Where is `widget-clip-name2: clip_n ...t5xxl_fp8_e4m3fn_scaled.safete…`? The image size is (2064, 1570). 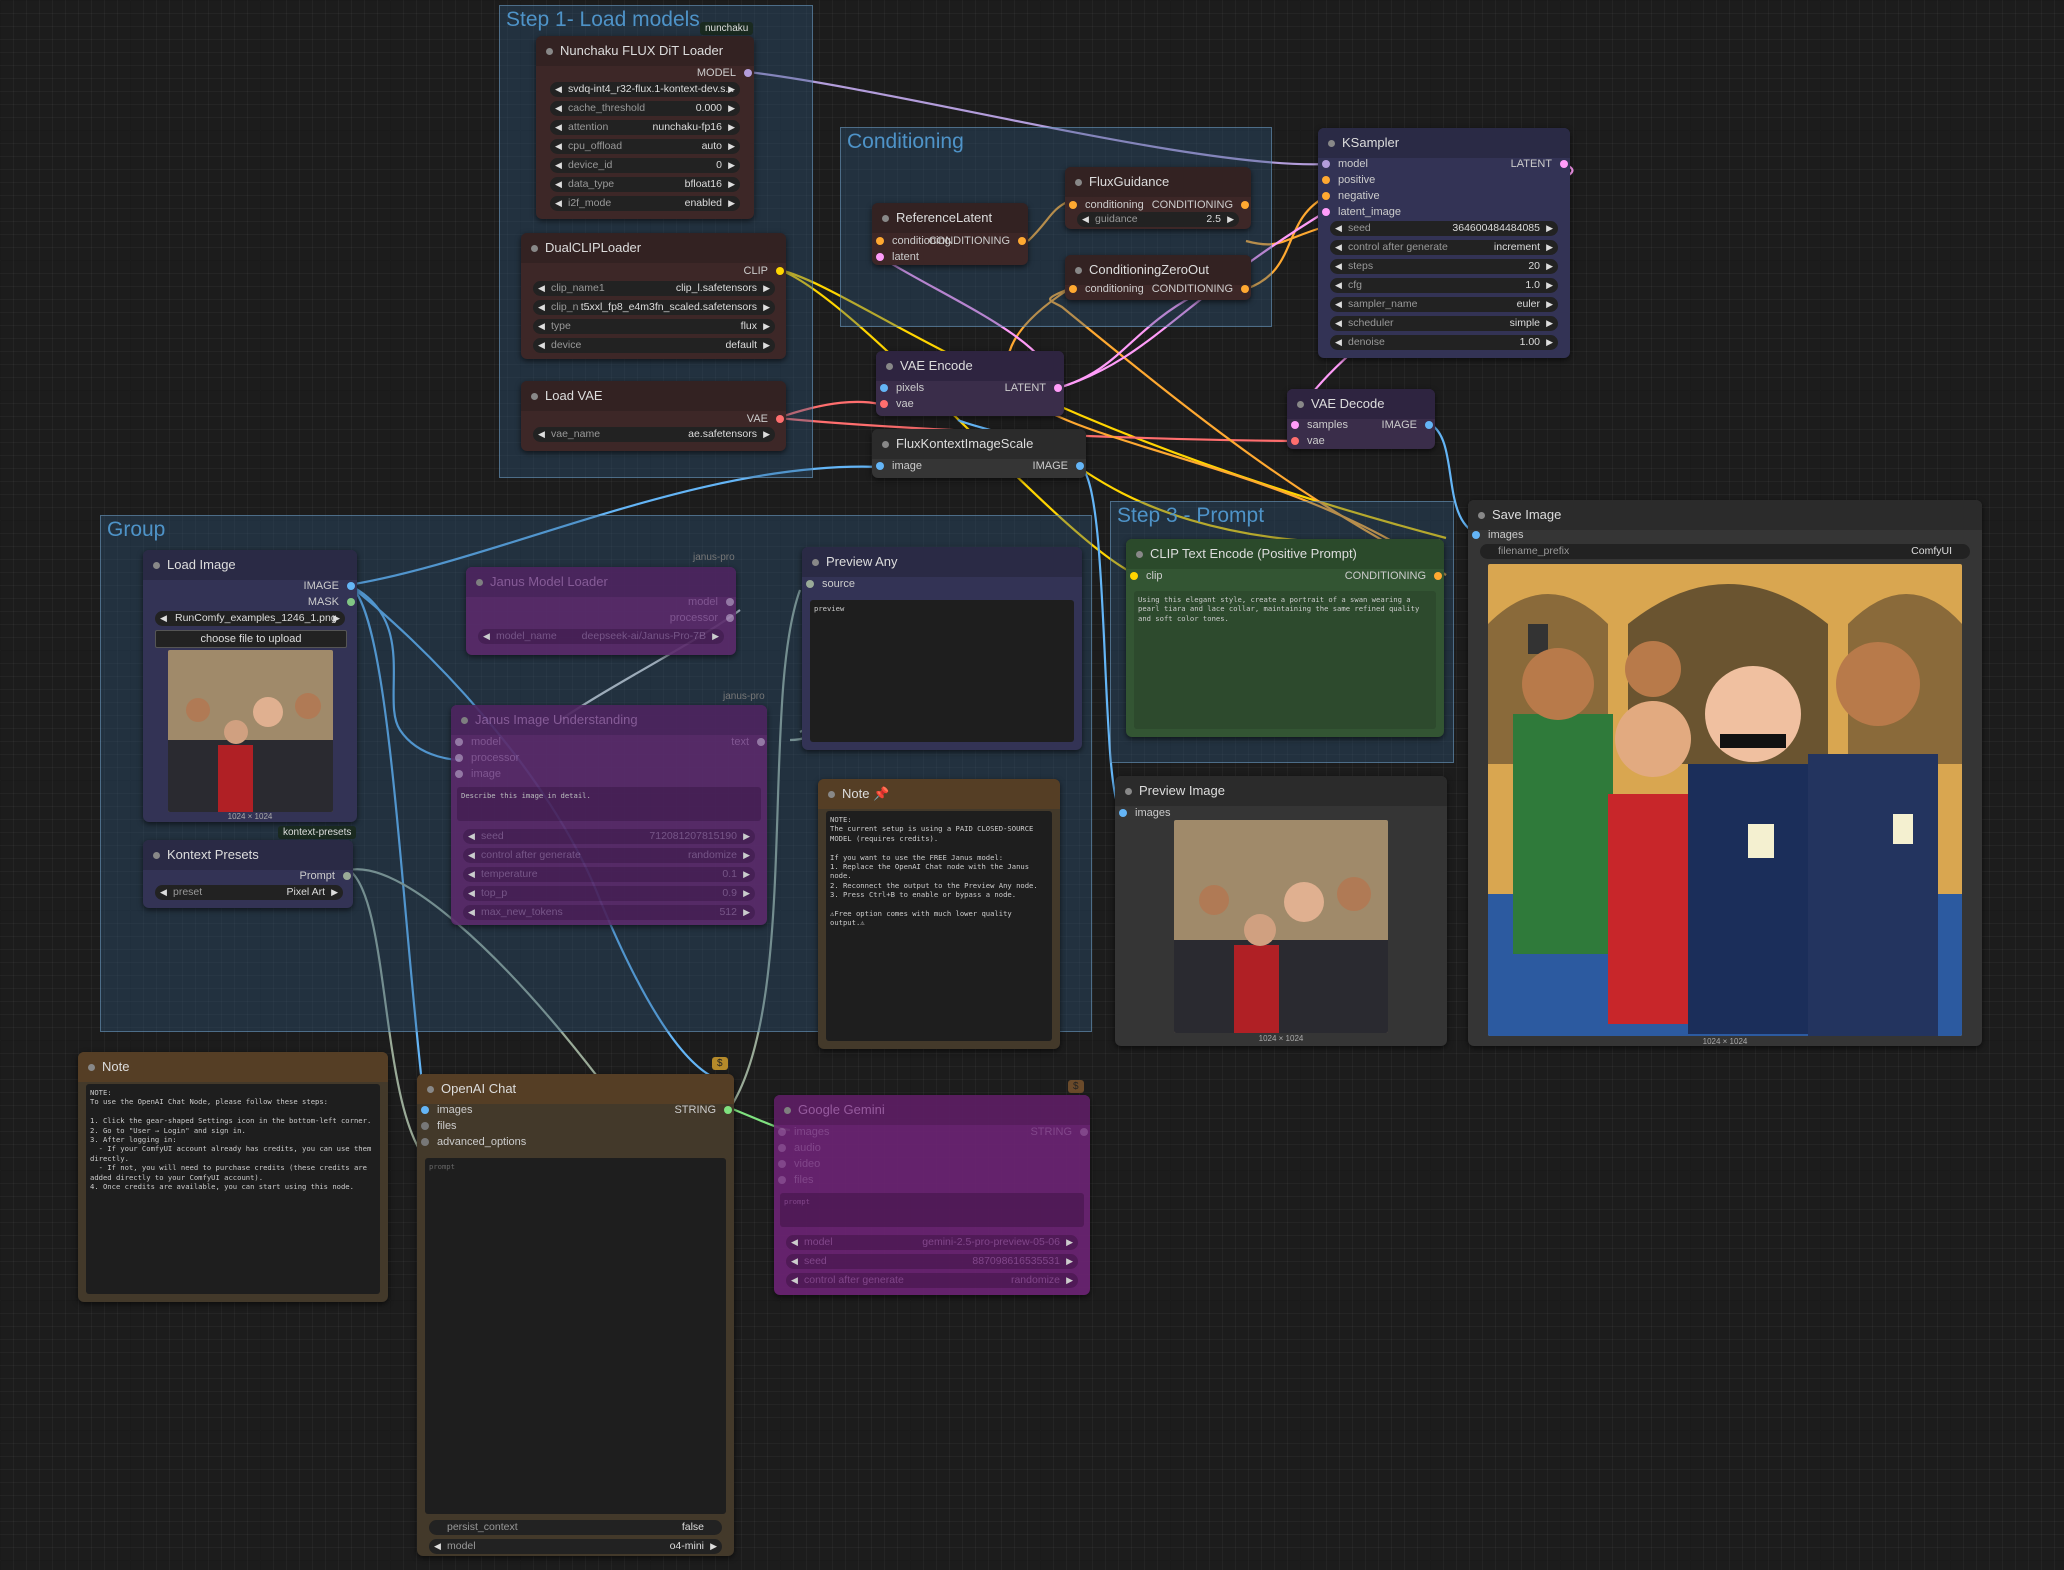
widget-clip-name2: clip_n ...t5xxl_fp8_e4m3fn_scaled.safete… is located at coordinates (654, 307).